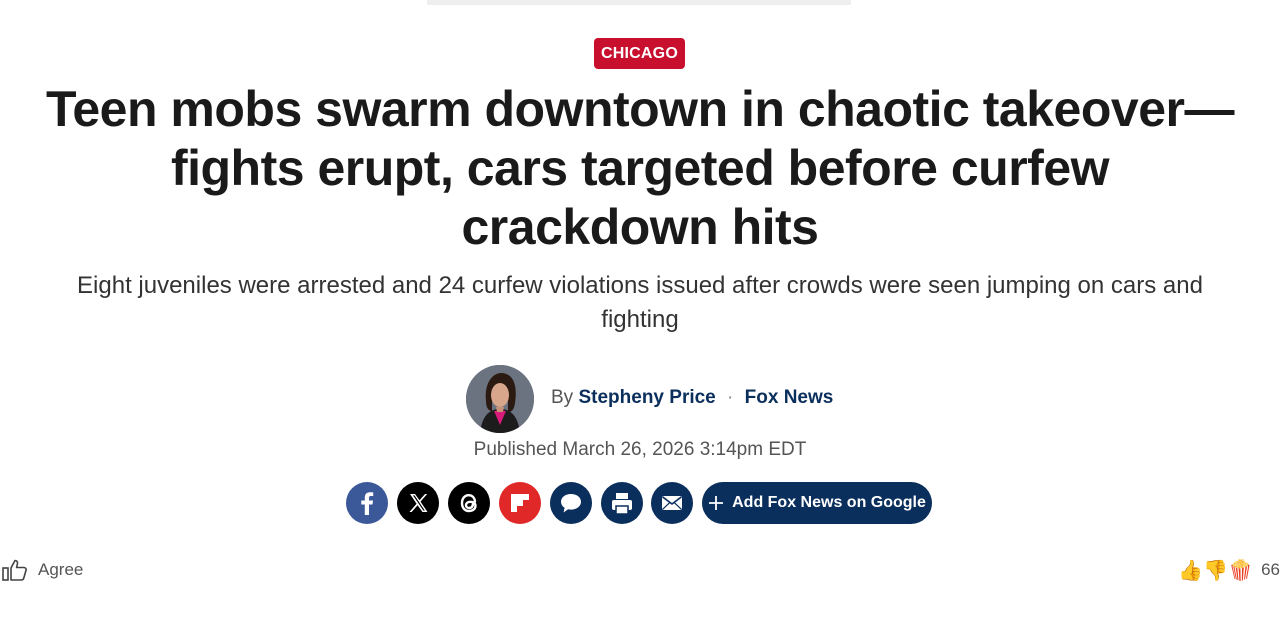  Describe the element at coordinates (1270, 569) in the screenshot. I see `reaction-count: 66` at that location.